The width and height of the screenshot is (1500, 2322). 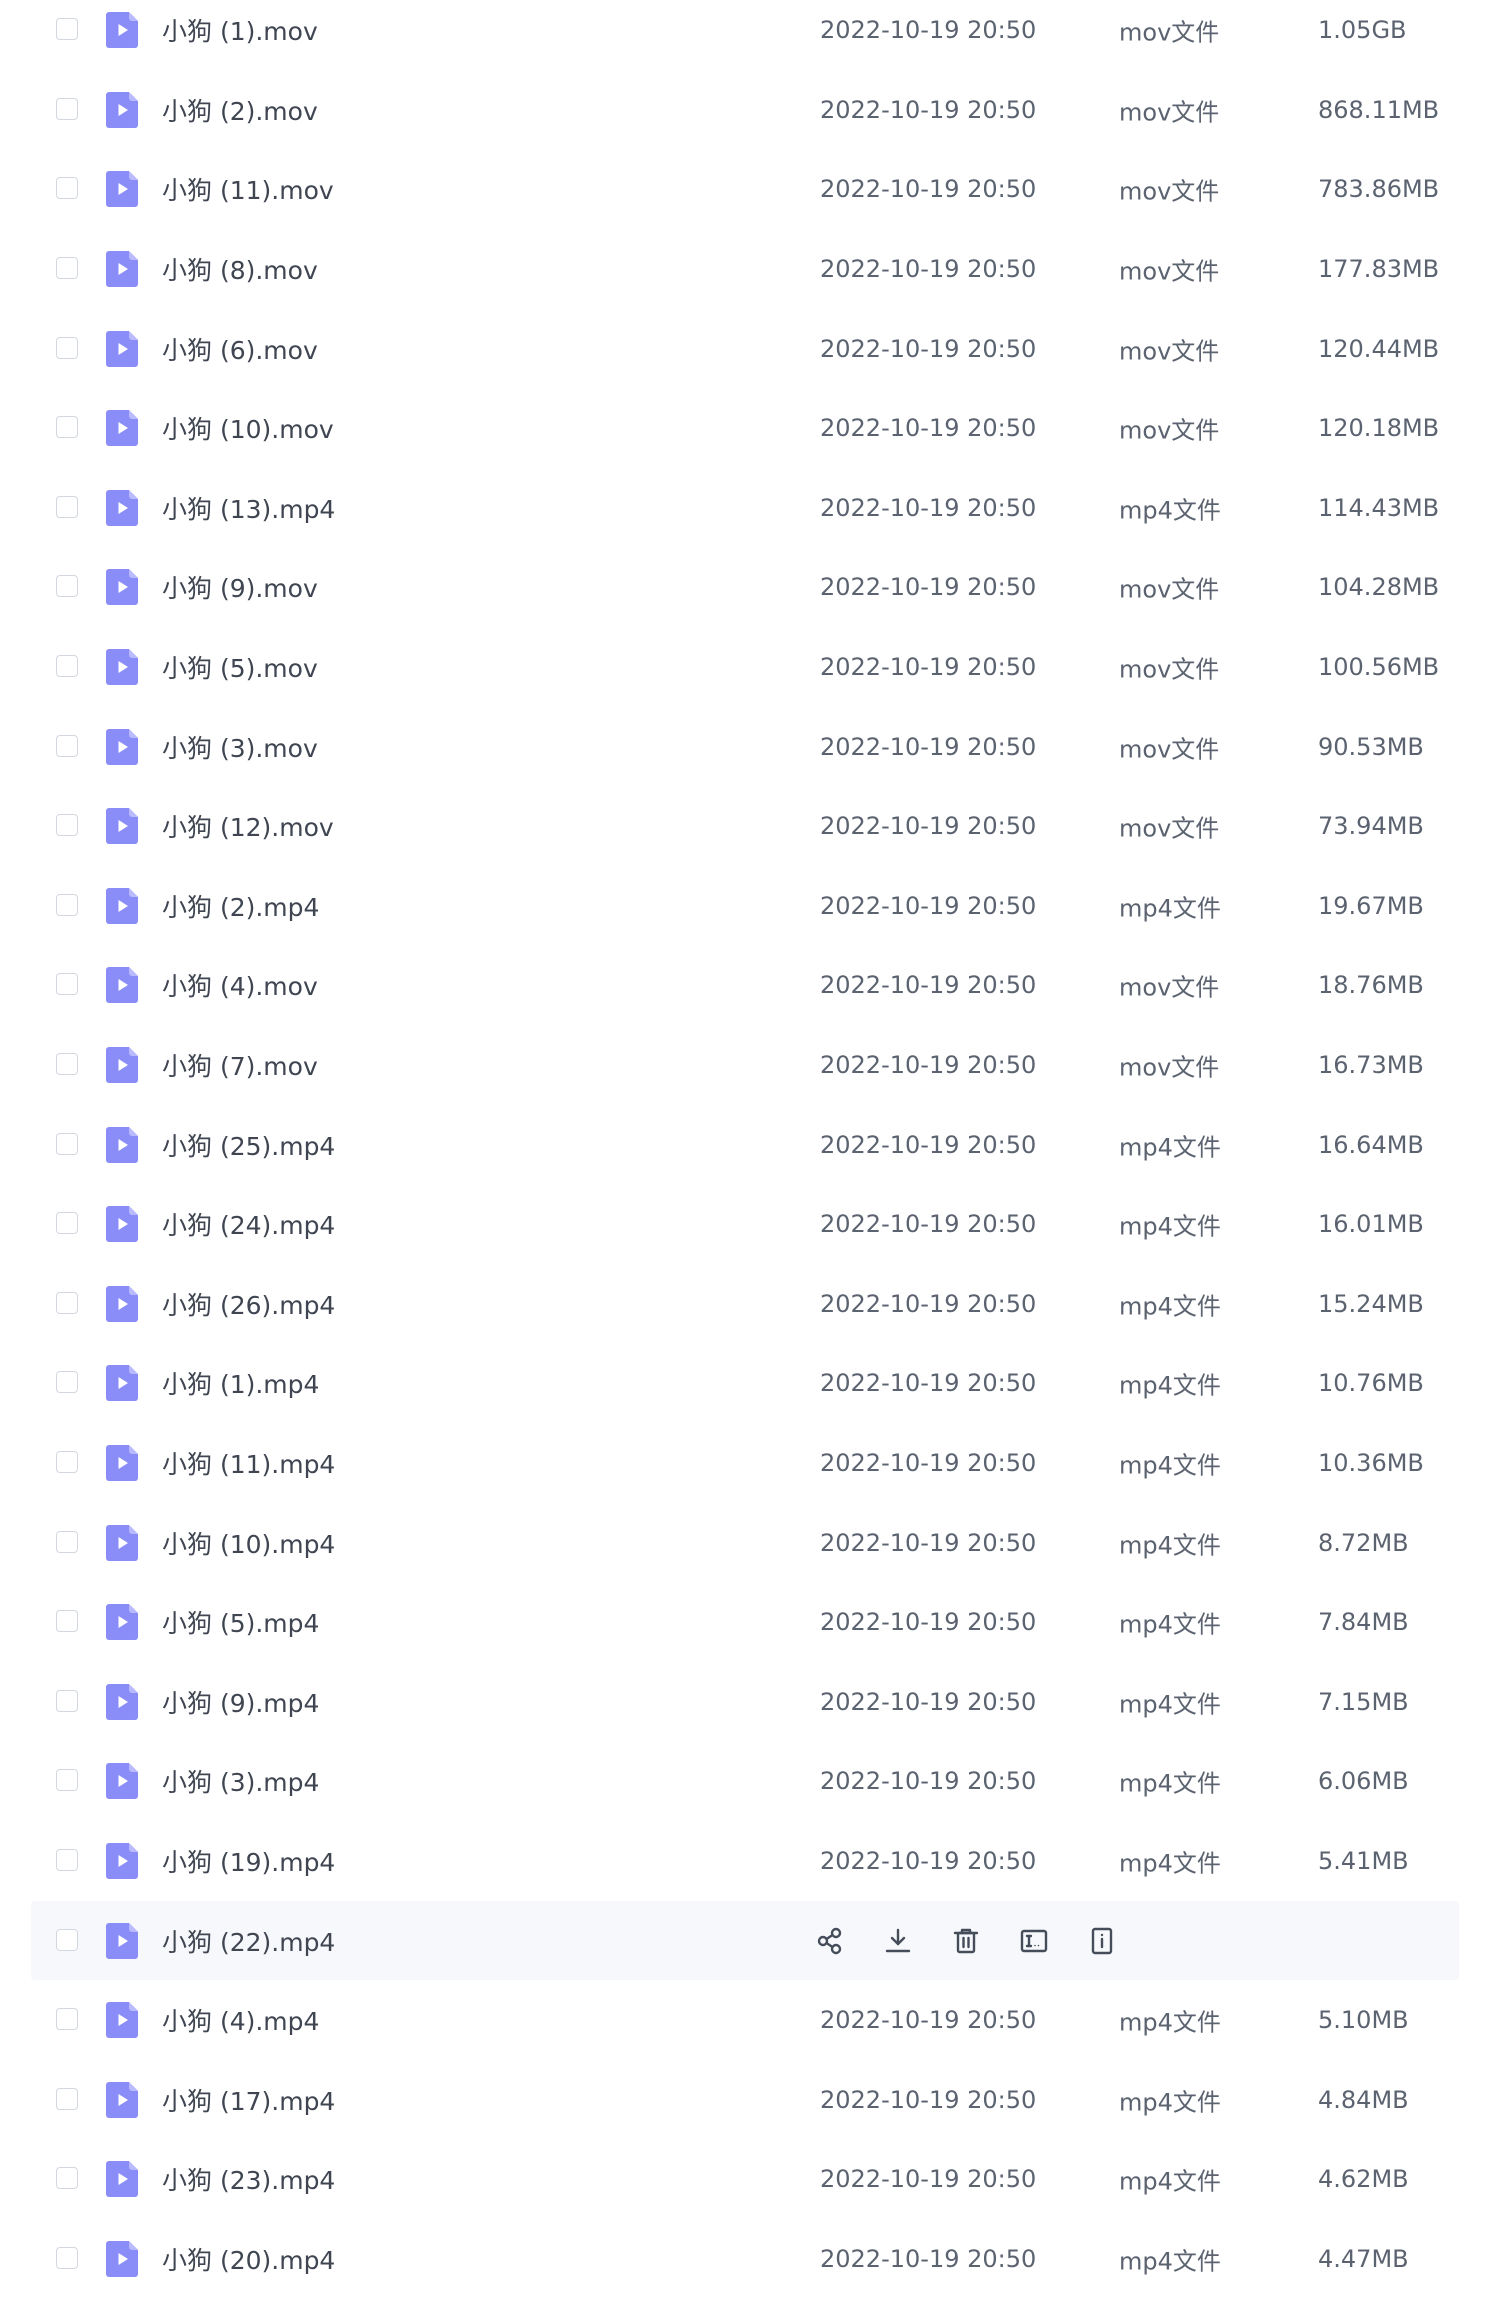 I want to click on table-row: 小狗 (7).mov 2022-10-19 20:50 mov文件 16.73MB, so click(x=745, y=1065).